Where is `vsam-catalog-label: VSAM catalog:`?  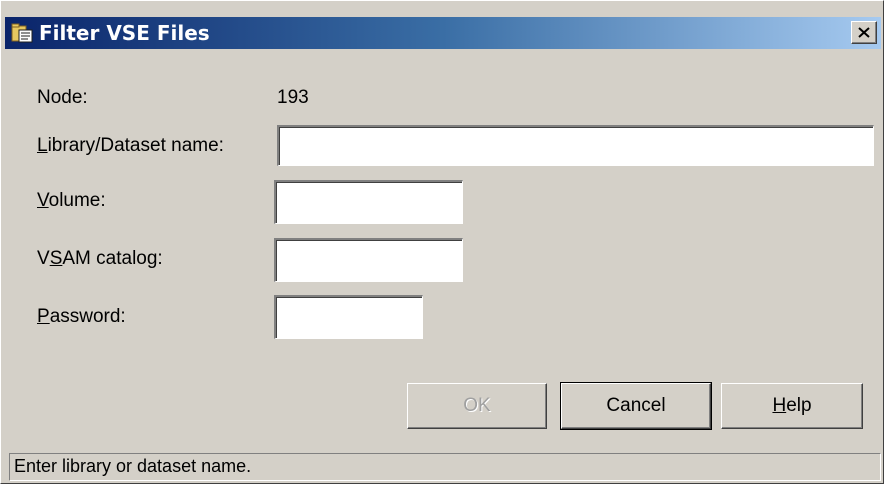
vsam-catalog-label: VSAM catalog: is located at coordinates (100, 259).